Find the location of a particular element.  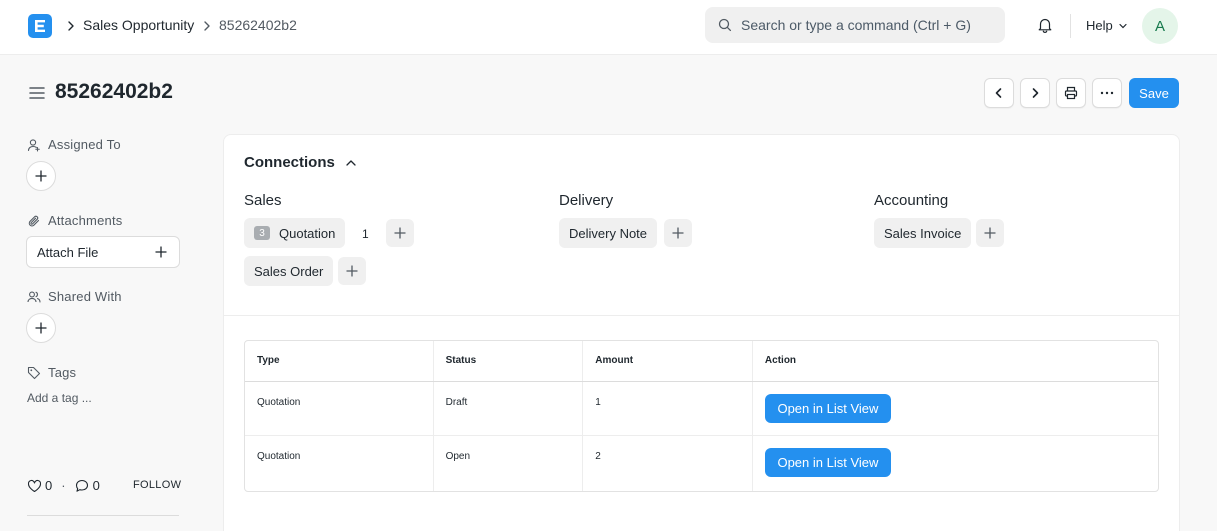

table-cell-amount: 1 is located at coordinates (668, 408).